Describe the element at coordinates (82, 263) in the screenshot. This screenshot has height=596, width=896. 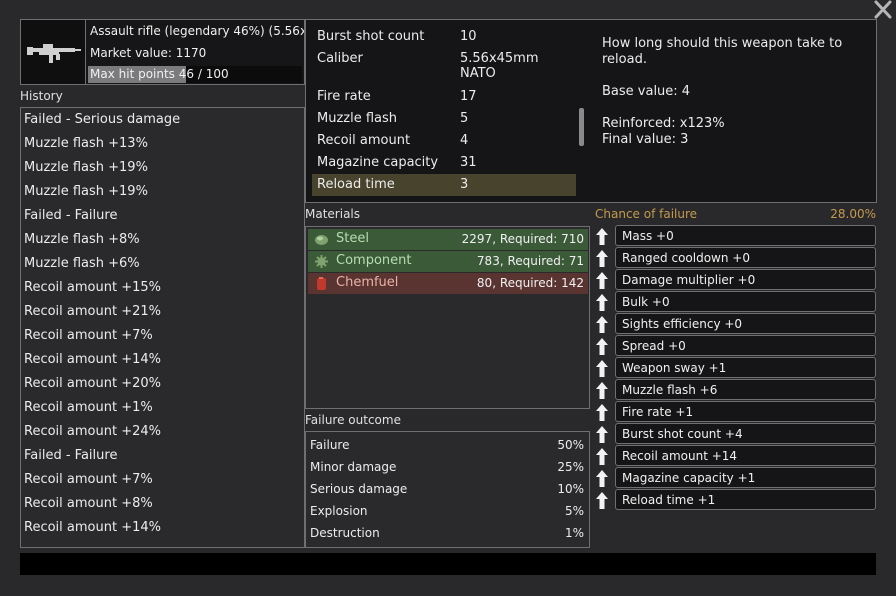
I see `history-item: Muzzle flash +6%` at that location.